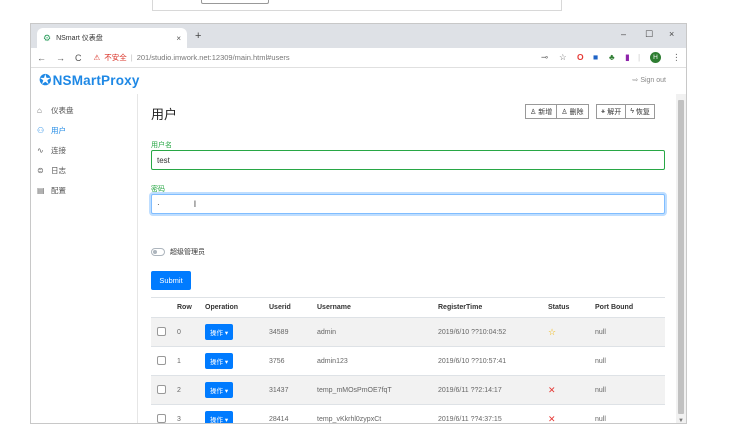  I want to click on registertime-cell: 2019/6/10 ??10:57:41, so click(493, 361).